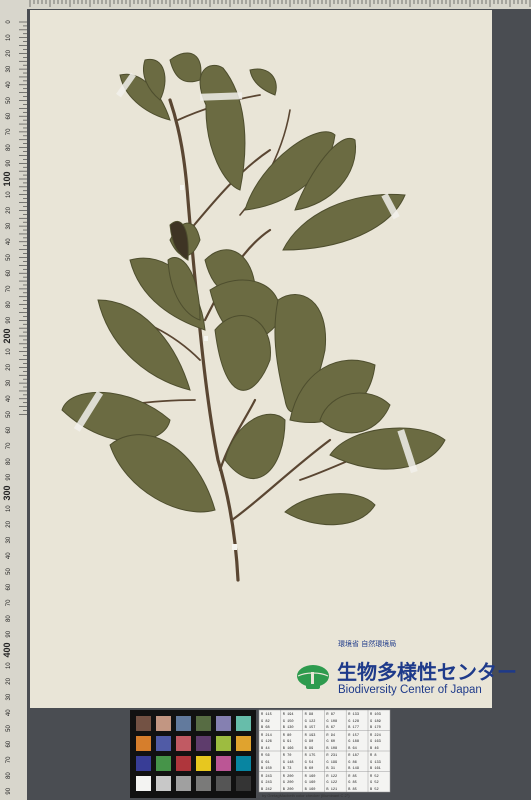  What do you see at coordinates (332, 721) in the screenshot?
I see `color-value-cell: G 108` at bounding box center [332, 721].